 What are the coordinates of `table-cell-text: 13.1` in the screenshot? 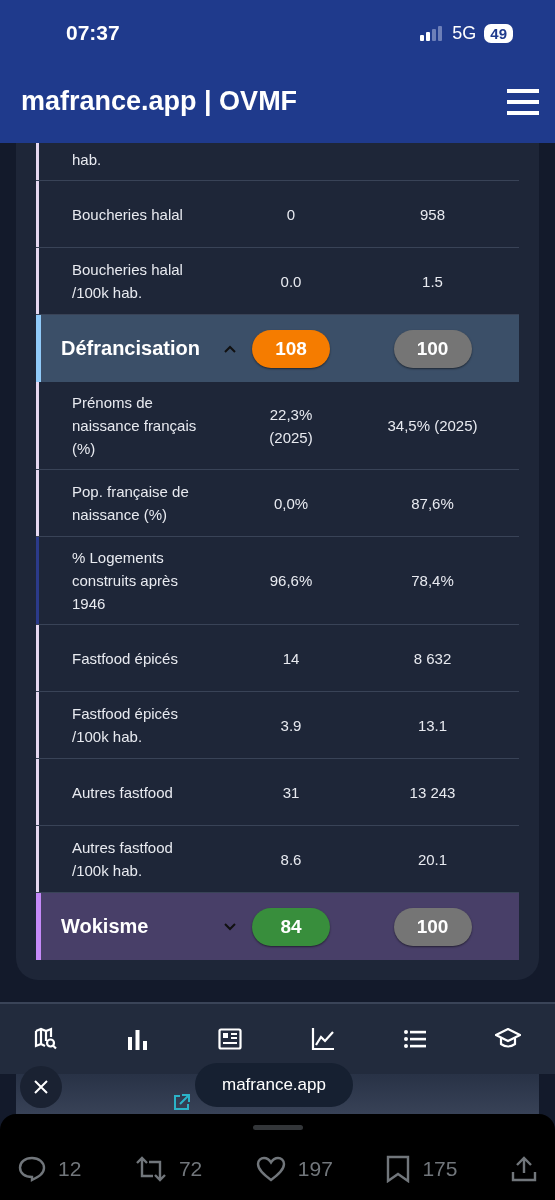 It's located at (432, 725).